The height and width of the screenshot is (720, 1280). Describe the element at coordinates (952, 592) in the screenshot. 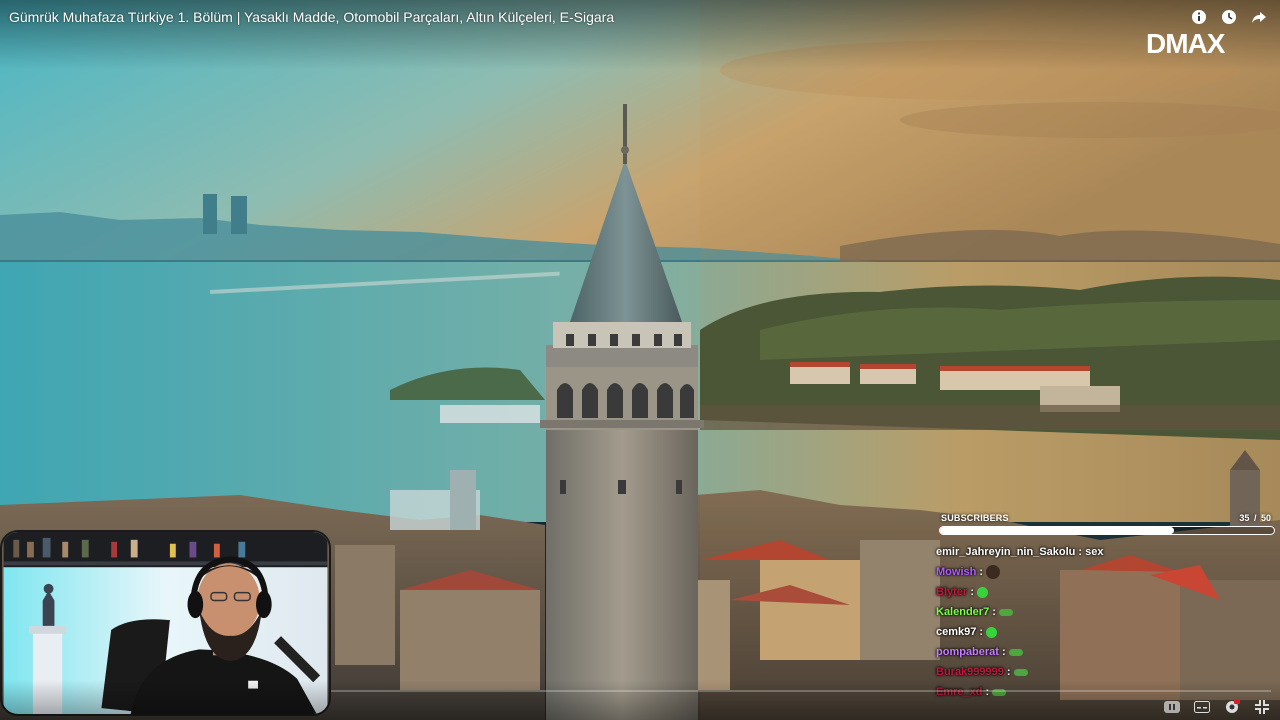

I see `chat-username: Blyter` at that location.